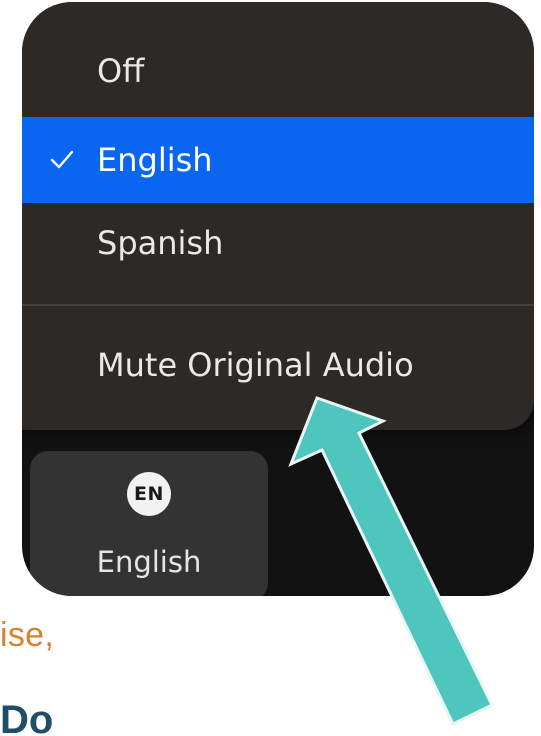 The width and height of the screenshot is (541, 736). What do you see at coordinates (121, 71) in the screenshot?
I see `menu-item-label: Off` at bounding box center [121, 71].